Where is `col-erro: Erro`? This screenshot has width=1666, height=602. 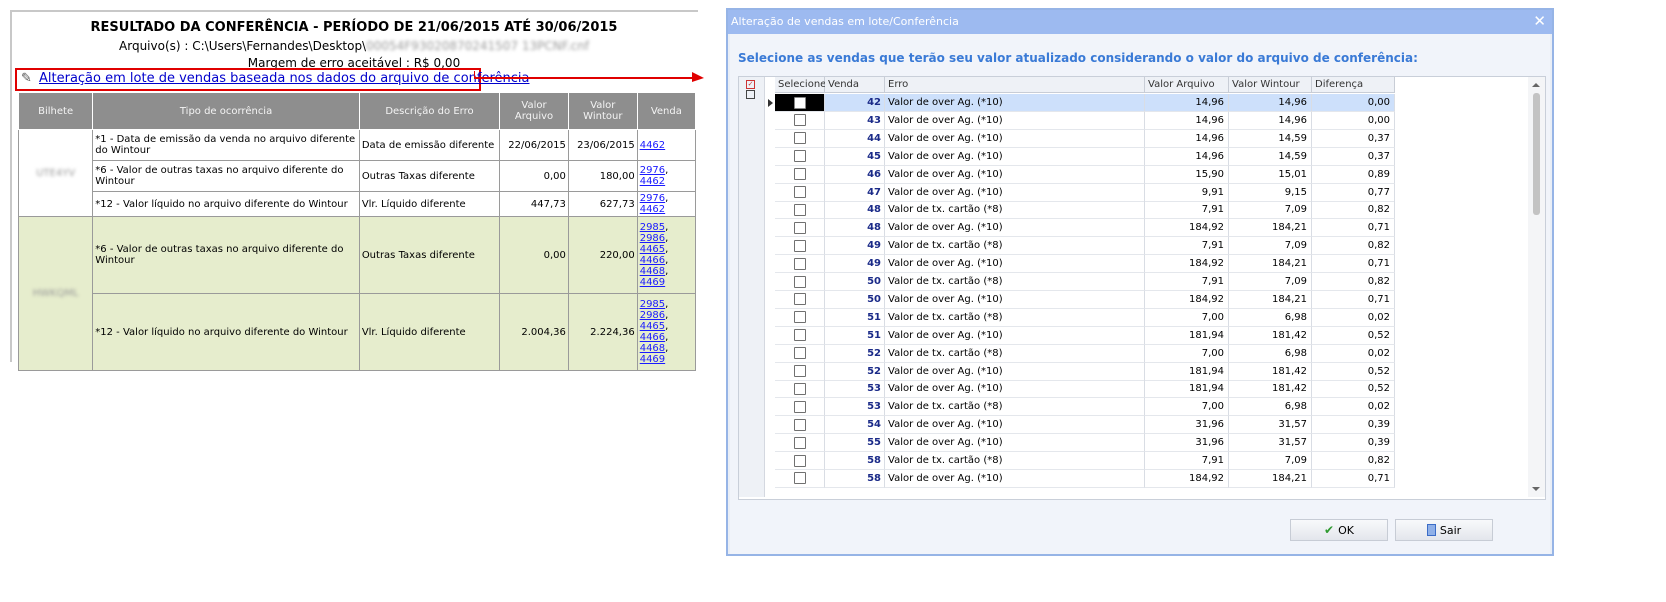
col-erro: Erro is located at coordinates (1015, 85).